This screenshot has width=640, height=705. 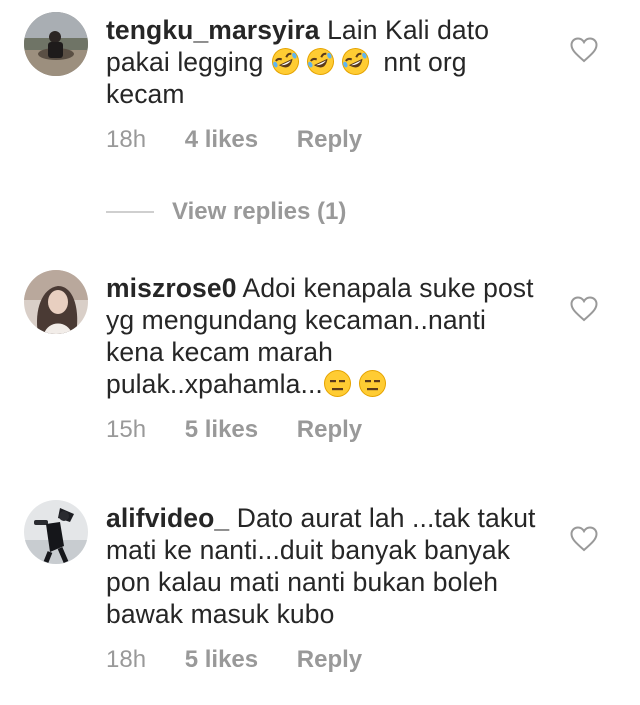 I want to click on comment-time: 15h, so click(x=126, y=429).